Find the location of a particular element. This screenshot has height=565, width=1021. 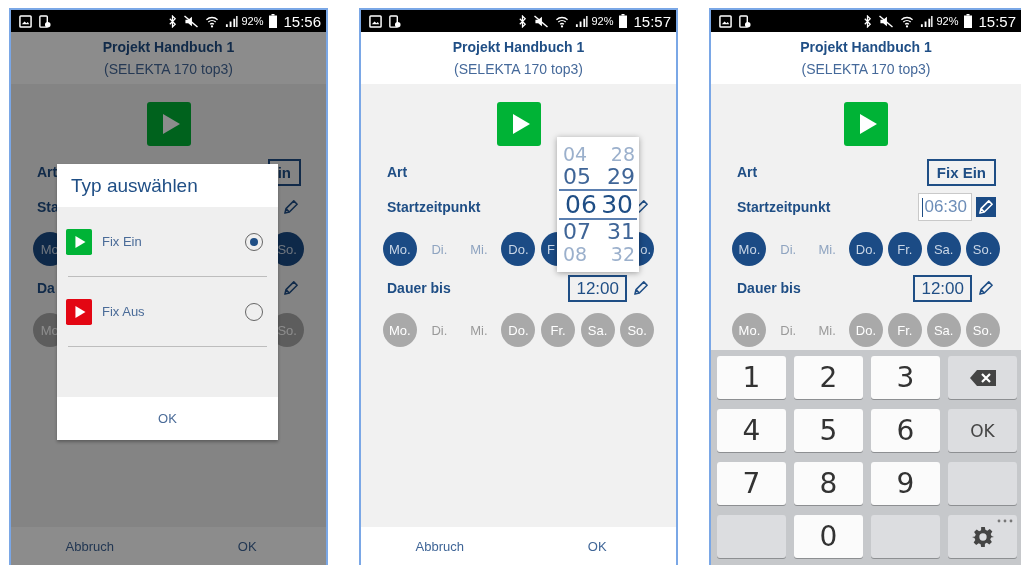

field-label: Da is located at coordinates (46, 288).